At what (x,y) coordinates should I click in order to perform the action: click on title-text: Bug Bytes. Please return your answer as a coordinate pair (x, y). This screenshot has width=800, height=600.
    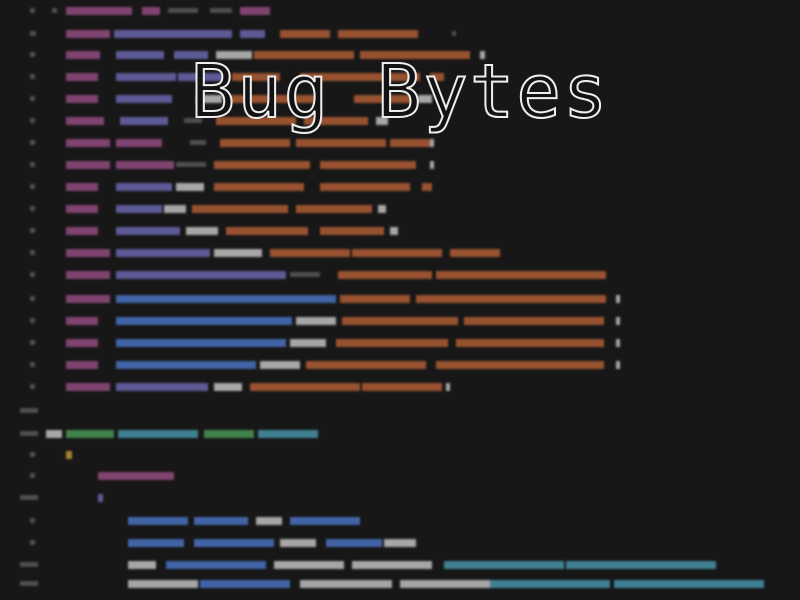
    Looking at the image, I should click on (400, 92).